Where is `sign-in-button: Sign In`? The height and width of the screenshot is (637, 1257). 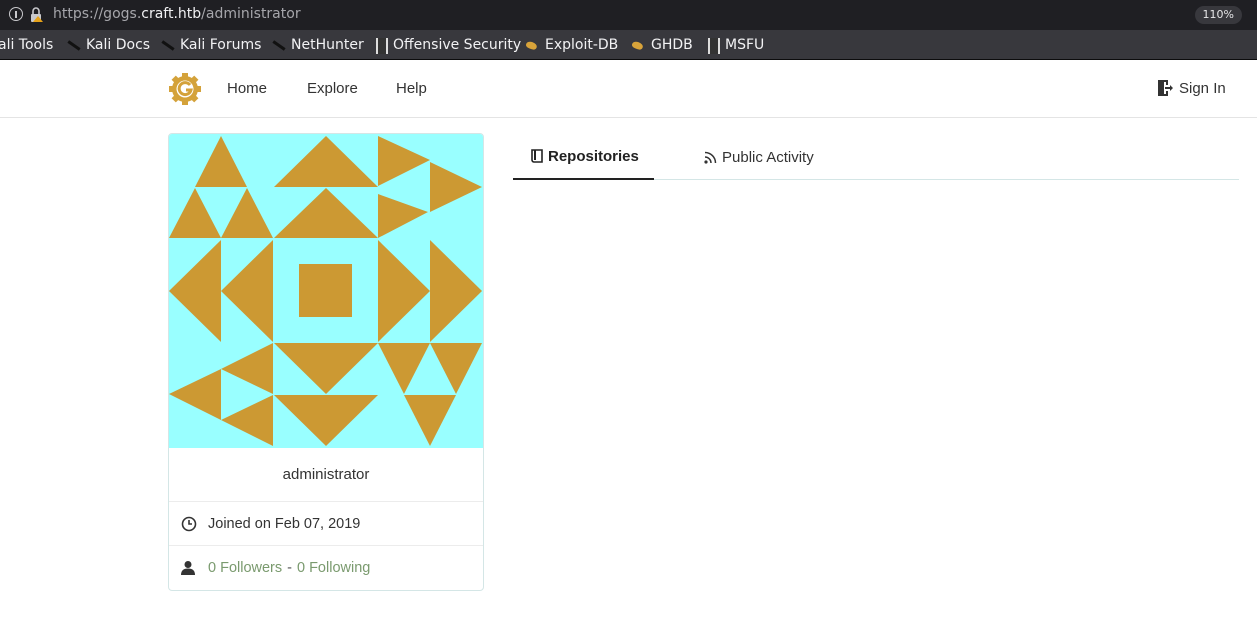 sign-in-button: Sign In is located at coordinates (1191, 88).